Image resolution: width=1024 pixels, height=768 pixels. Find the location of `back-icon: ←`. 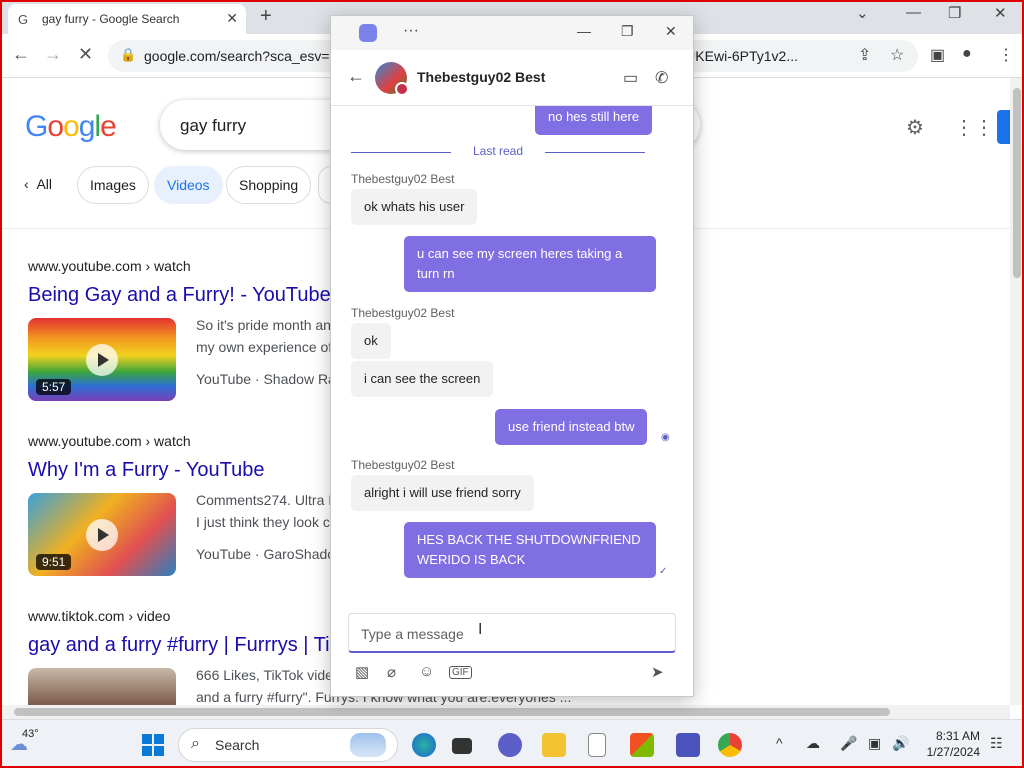

back-icon: ← is located at coordinates (21, 54).